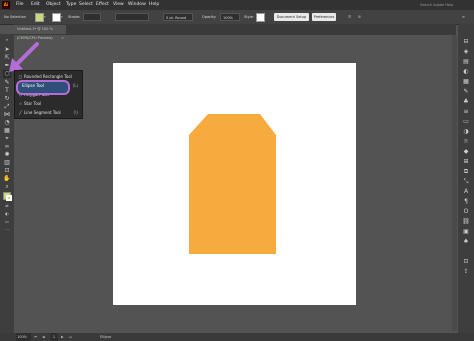 This screenshot has width=474, height=341. What do you see at coordinates (20, 85) in the screenshot?
I see `ellipse-icon: ○` at bounding box center [20, 85].